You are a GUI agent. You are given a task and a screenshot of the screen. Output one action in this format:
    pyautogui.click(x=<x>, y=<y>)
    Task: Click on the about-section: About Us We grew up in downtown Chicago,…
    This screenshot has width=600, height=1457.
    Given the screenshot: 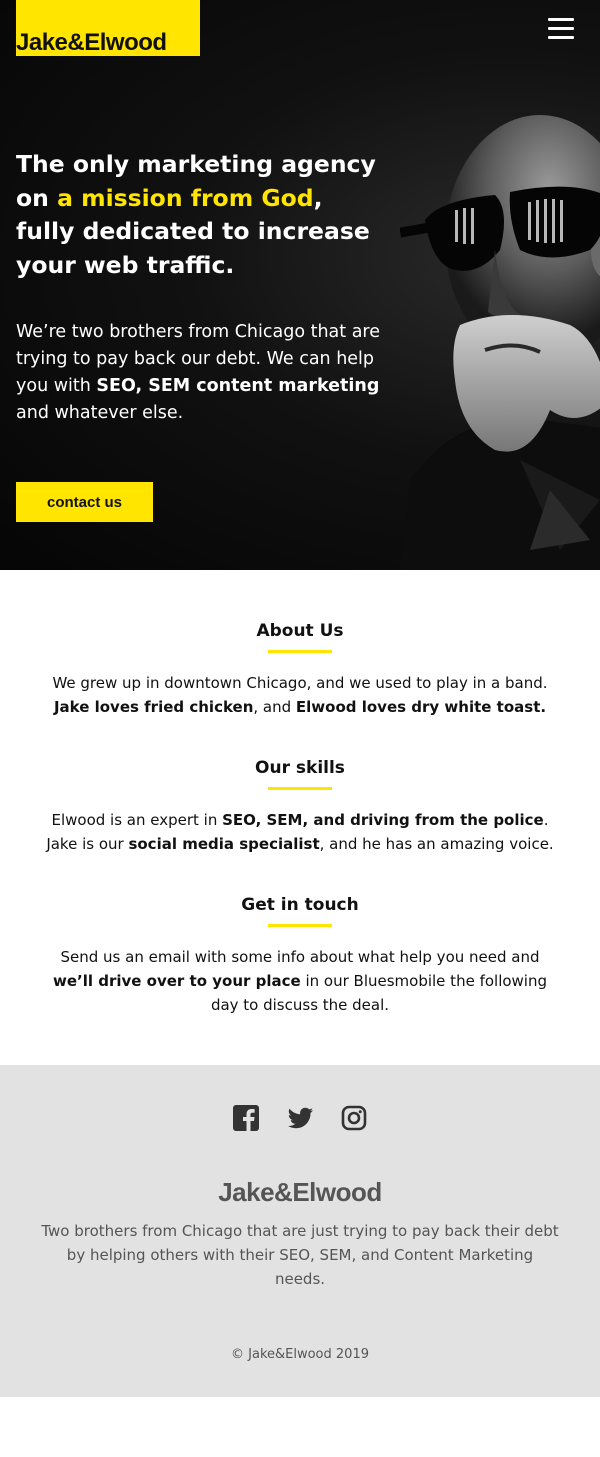 What is the action you would take?
    pyautogui.click(x=300, y=668)
    